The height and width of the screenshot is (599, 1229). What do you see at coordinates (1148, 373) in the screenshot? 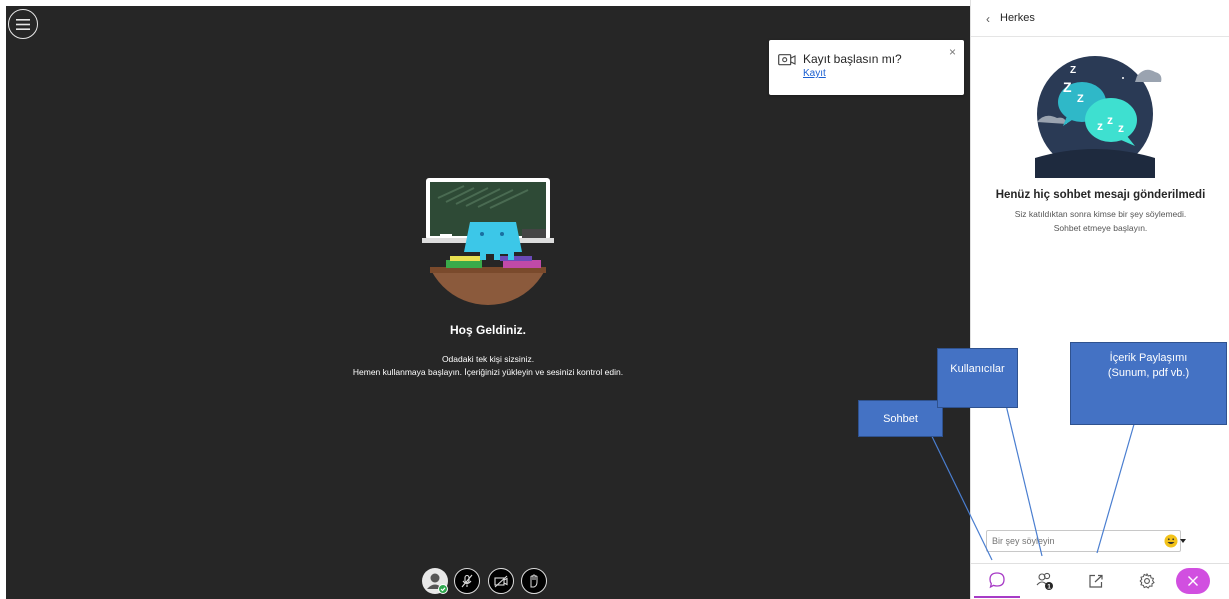
I see `annotation-content-sharing-line2: (Sunum, pdf vb.)` at bounding box center [1148, 373].